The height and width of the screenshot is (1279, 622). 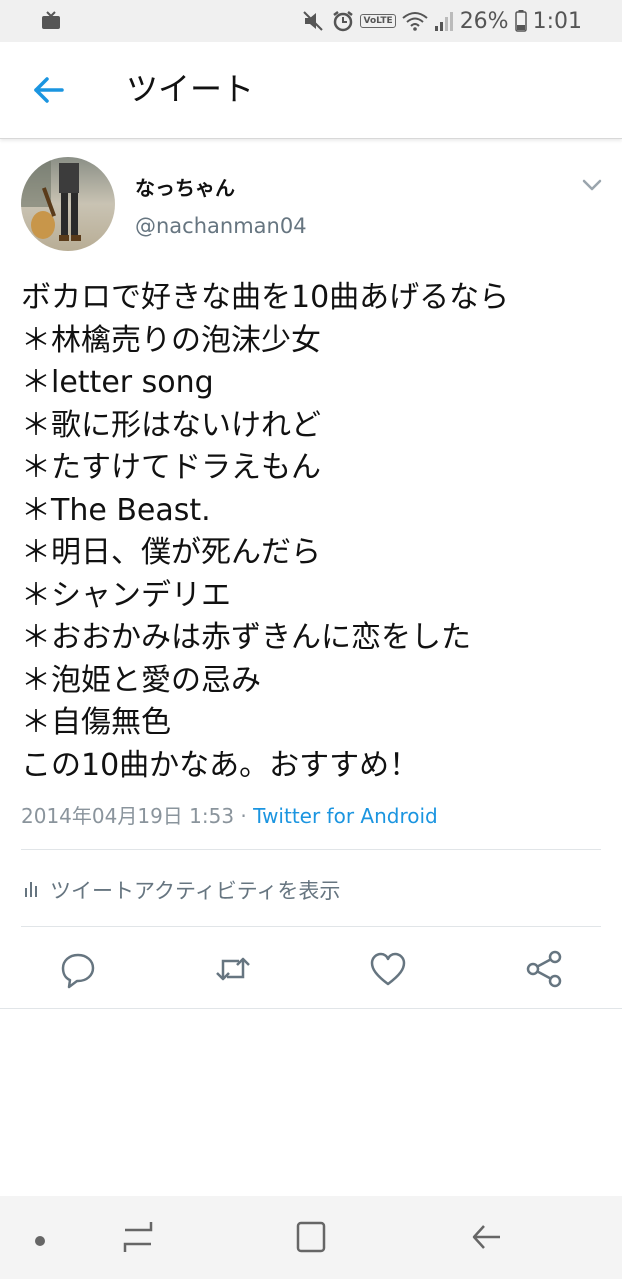 What do you see at coordinates (141, 680) in the screenshot?
I see `tweet-line: ＊泡姫と愛の忌み` at bounding box center [141, 680].